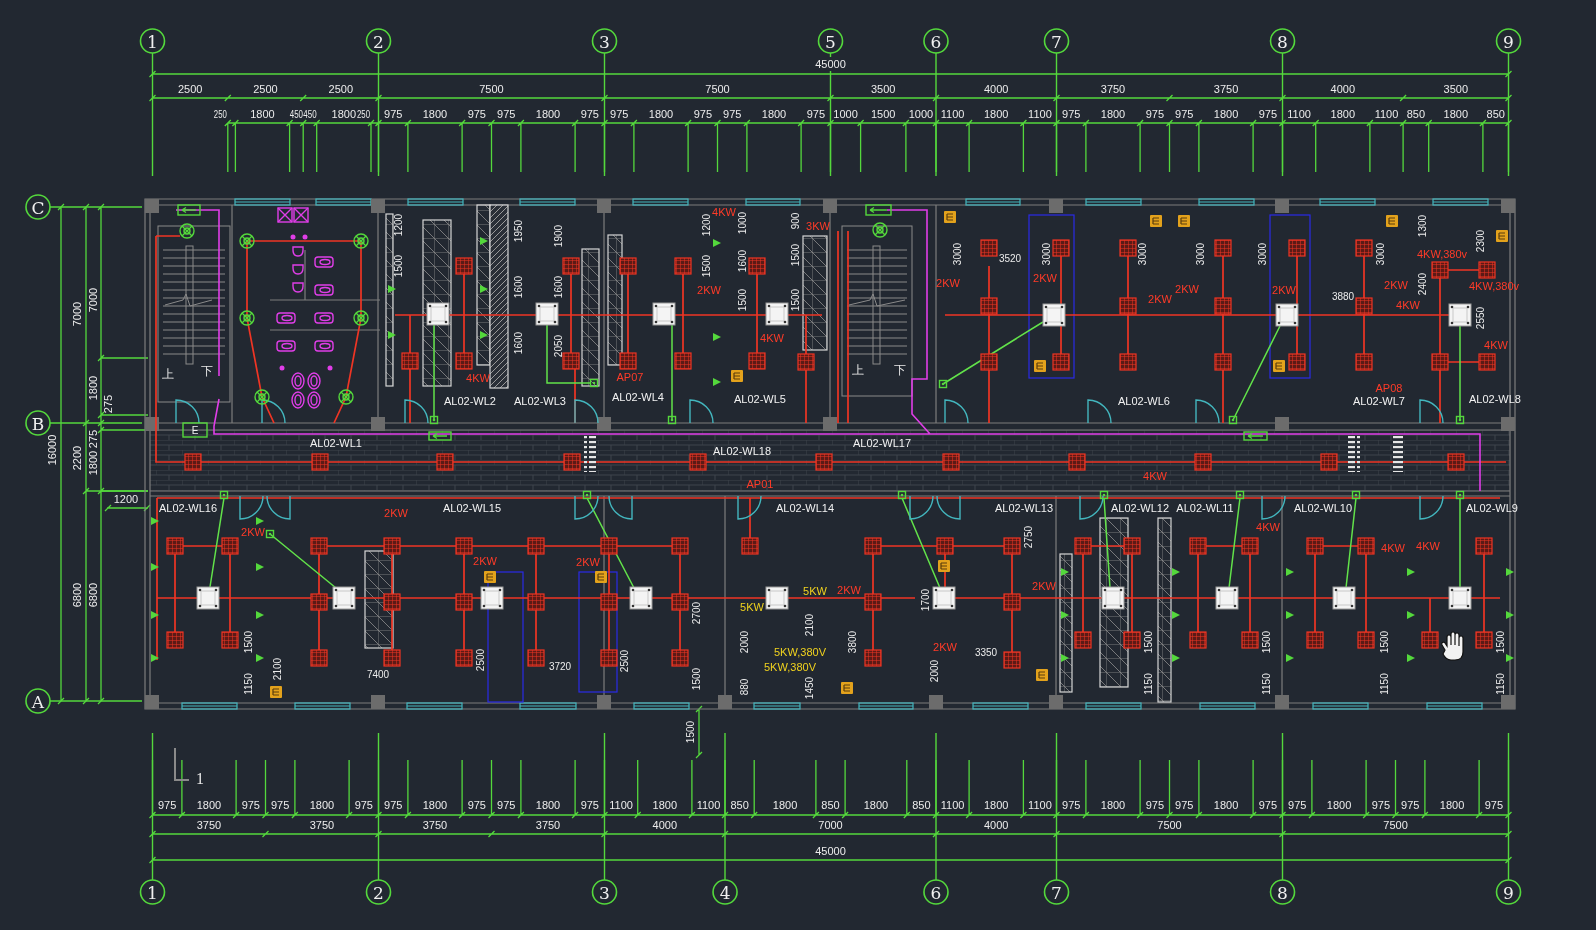 The image size is (1596, 930). What do you see at coordinates (52, 450) in the screenshot?
I see `dimension-text: 16000` at bounding box center [52, 450].